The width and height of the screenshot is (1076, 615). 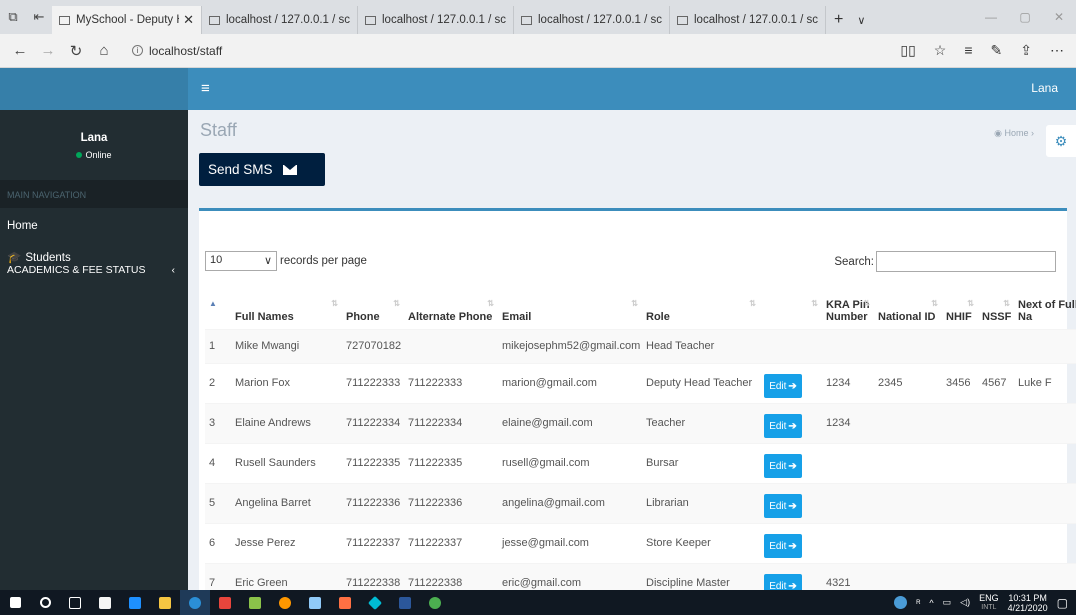 What do you see at coordinates (267, 261) in the screenshot?
I see `chevron-down-icon: ∨` at bounding box center [267, 261].